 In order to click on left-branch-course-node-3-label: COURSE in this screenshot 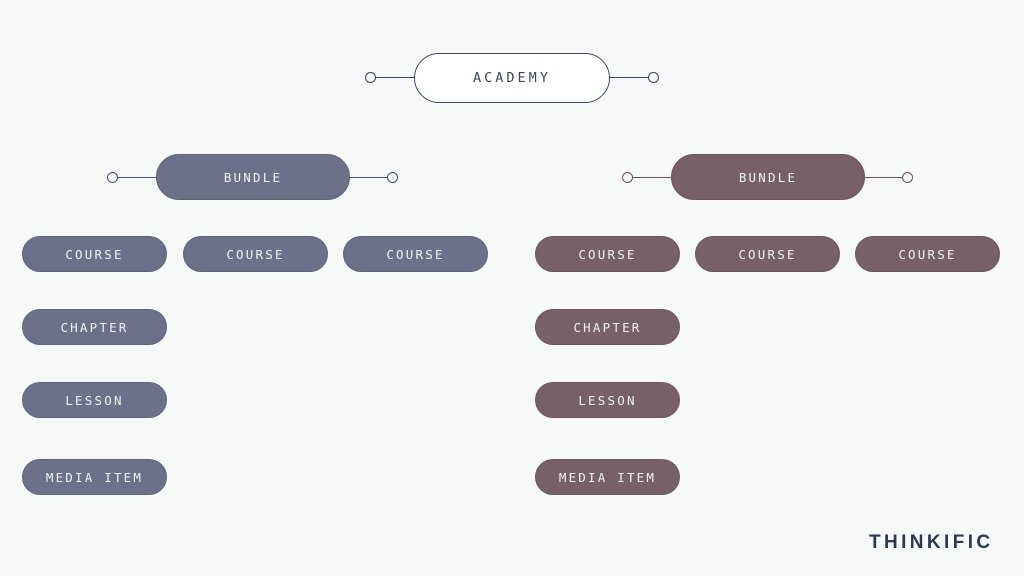, I will do `click(415, 254)`.